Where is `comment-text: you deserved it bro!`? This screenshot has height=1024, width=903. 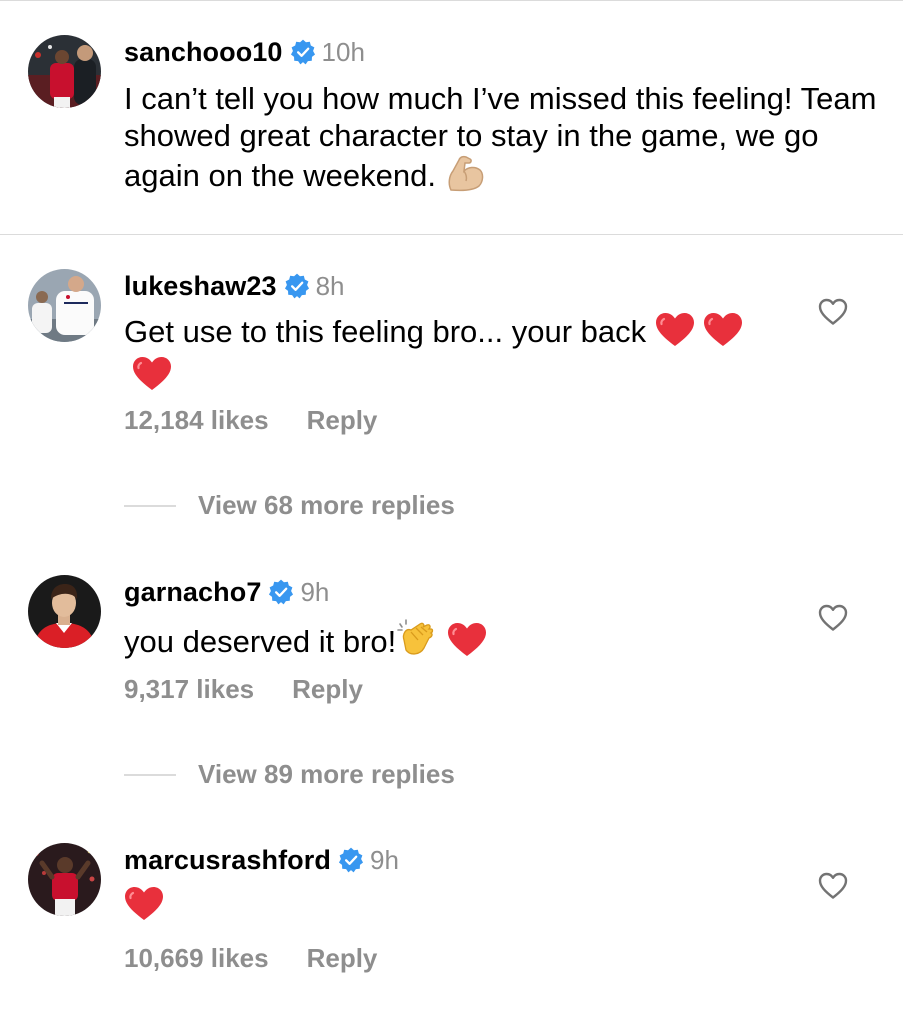
comment-text: you deserved it bro! is located at coordinates (454, 642).